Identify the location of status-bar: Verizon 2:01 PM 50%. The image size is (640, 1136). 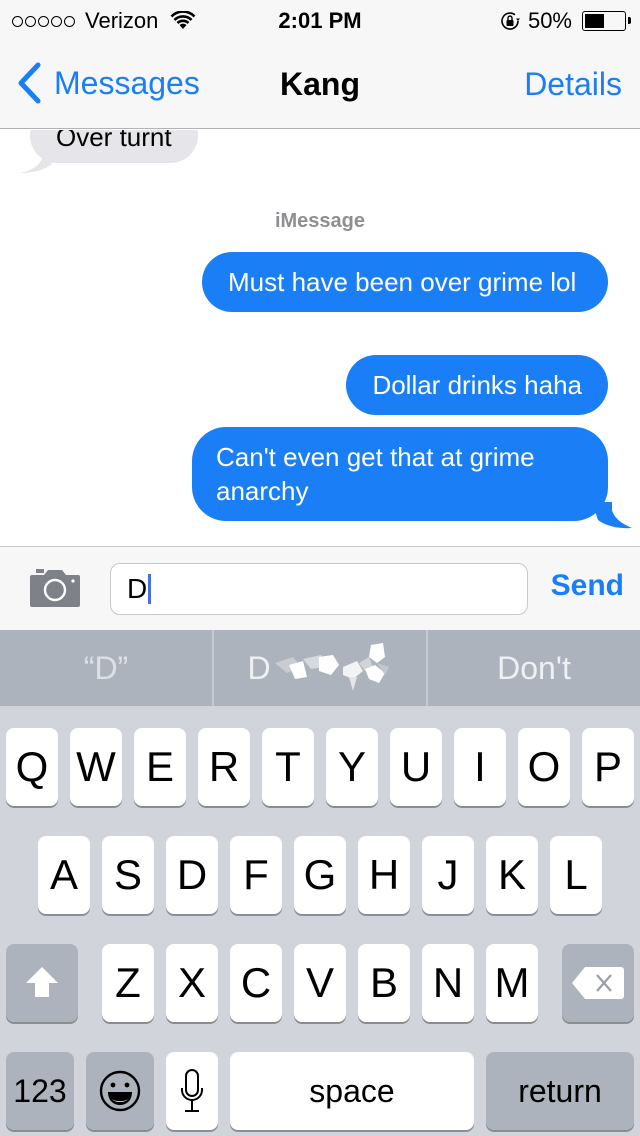
(320, 20).